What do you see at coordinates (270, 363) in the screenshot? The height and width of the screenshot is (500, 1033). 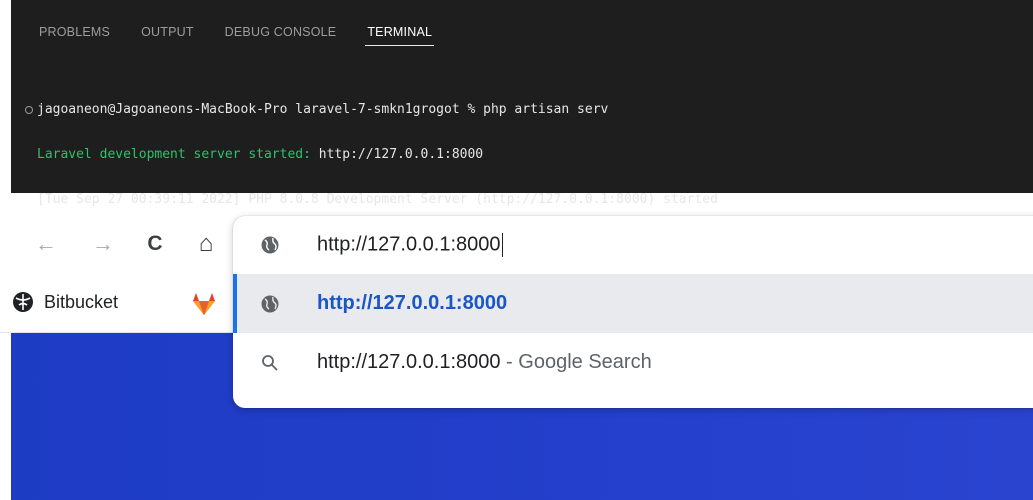 I see `search-icon` at bounding box center [270, 363].